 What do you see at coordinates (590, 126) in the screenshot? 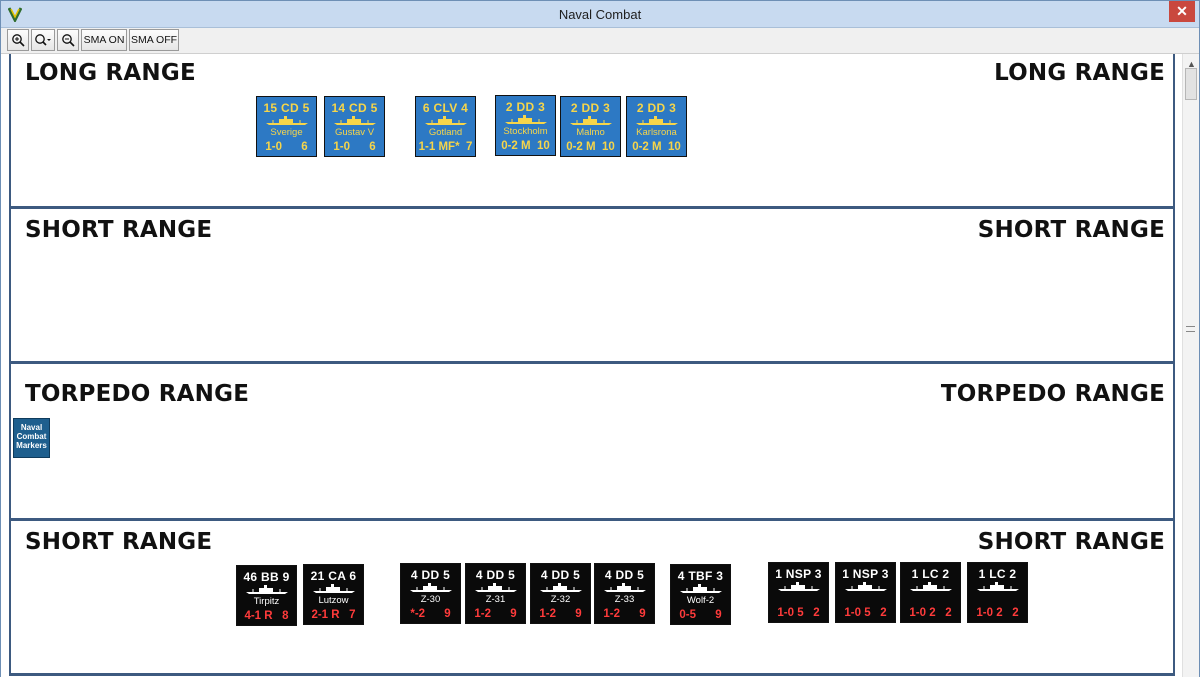
I see `swedish-ship-counter: 2 DD 3 Malmo 0-2 M 10` at bounding box center [590, 126].